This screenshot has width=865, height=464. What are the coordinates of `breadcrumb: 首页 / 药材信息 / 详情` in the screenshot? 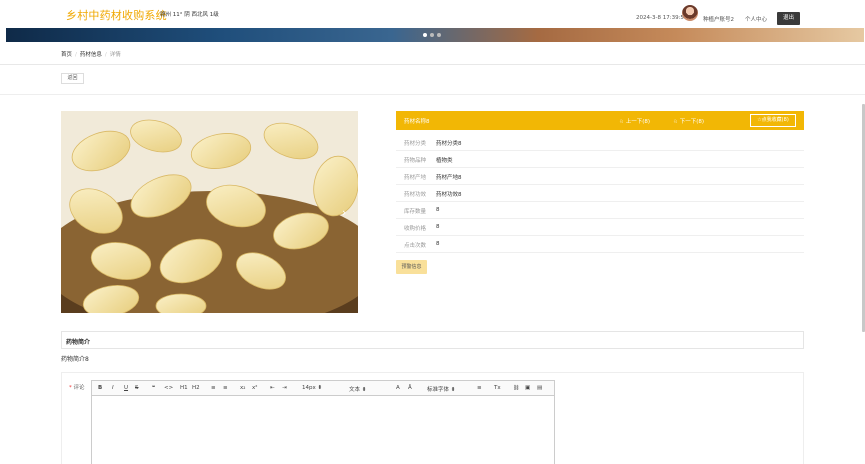 It's located at (91, 55).